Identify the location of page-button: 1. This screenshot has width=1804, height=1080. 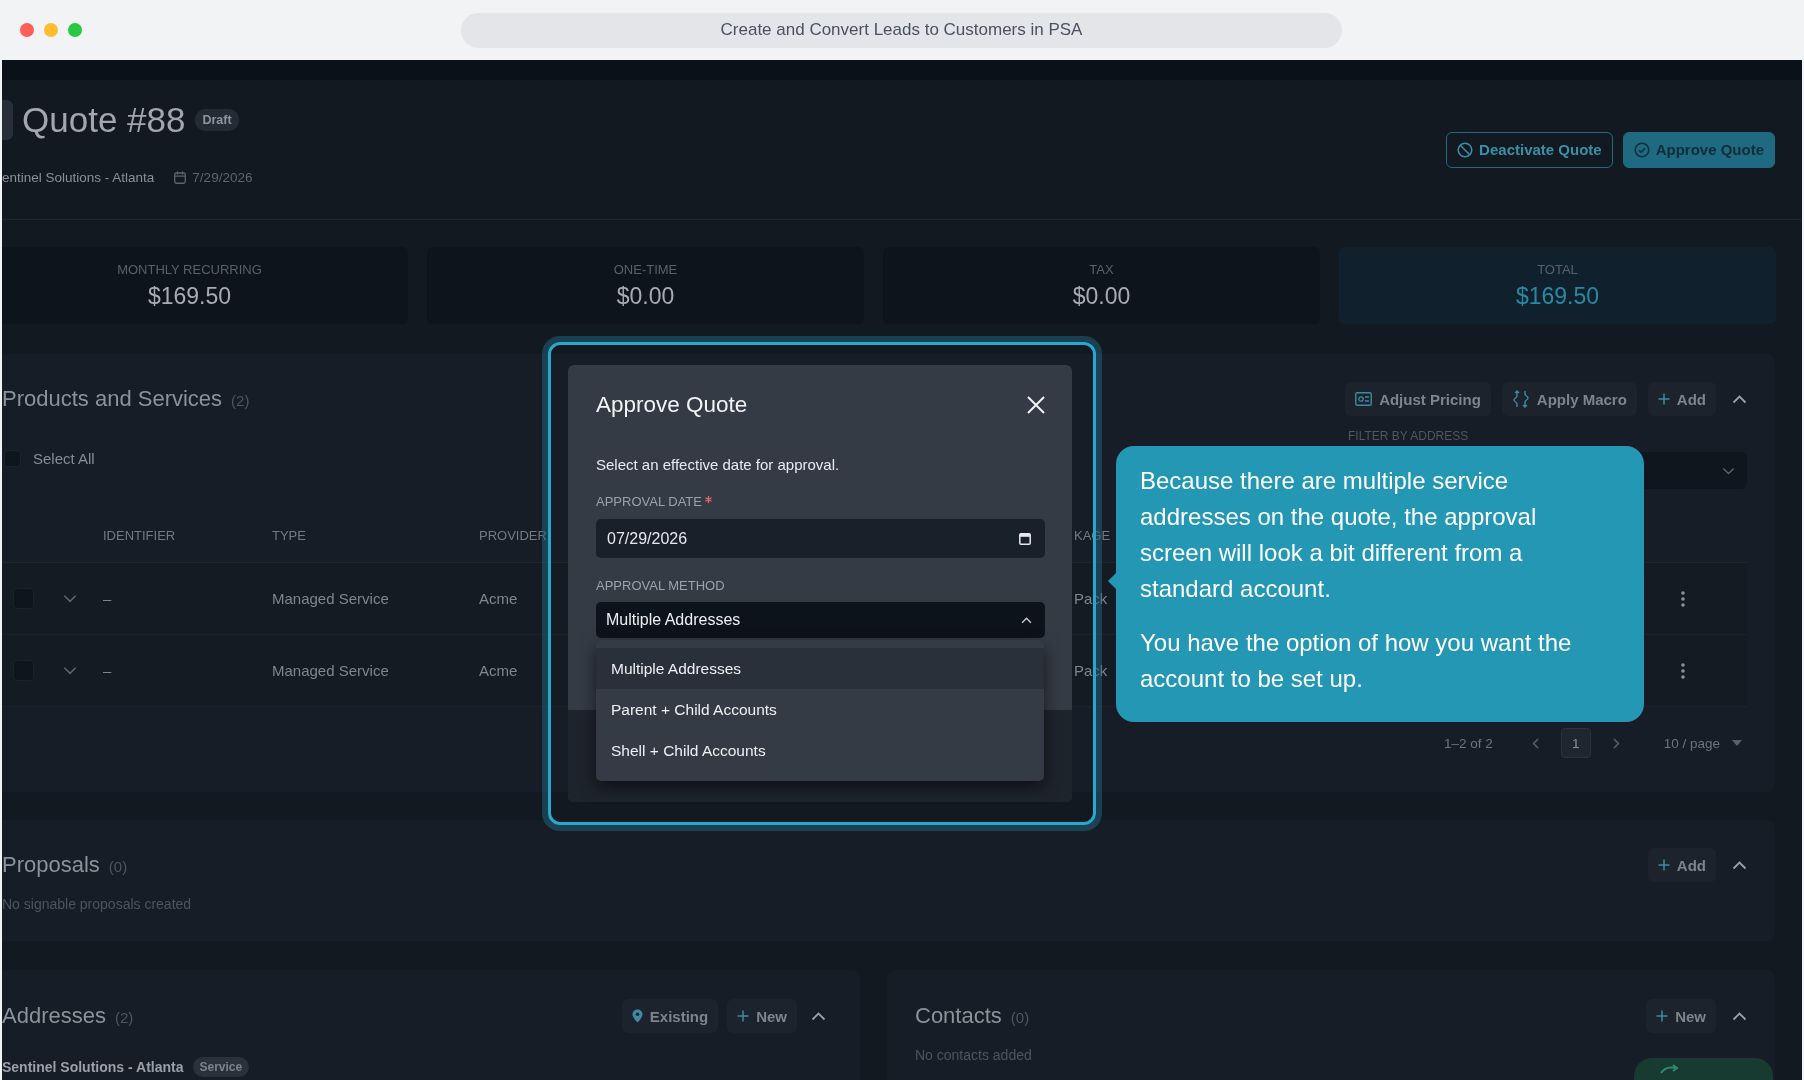
(1575, 743).